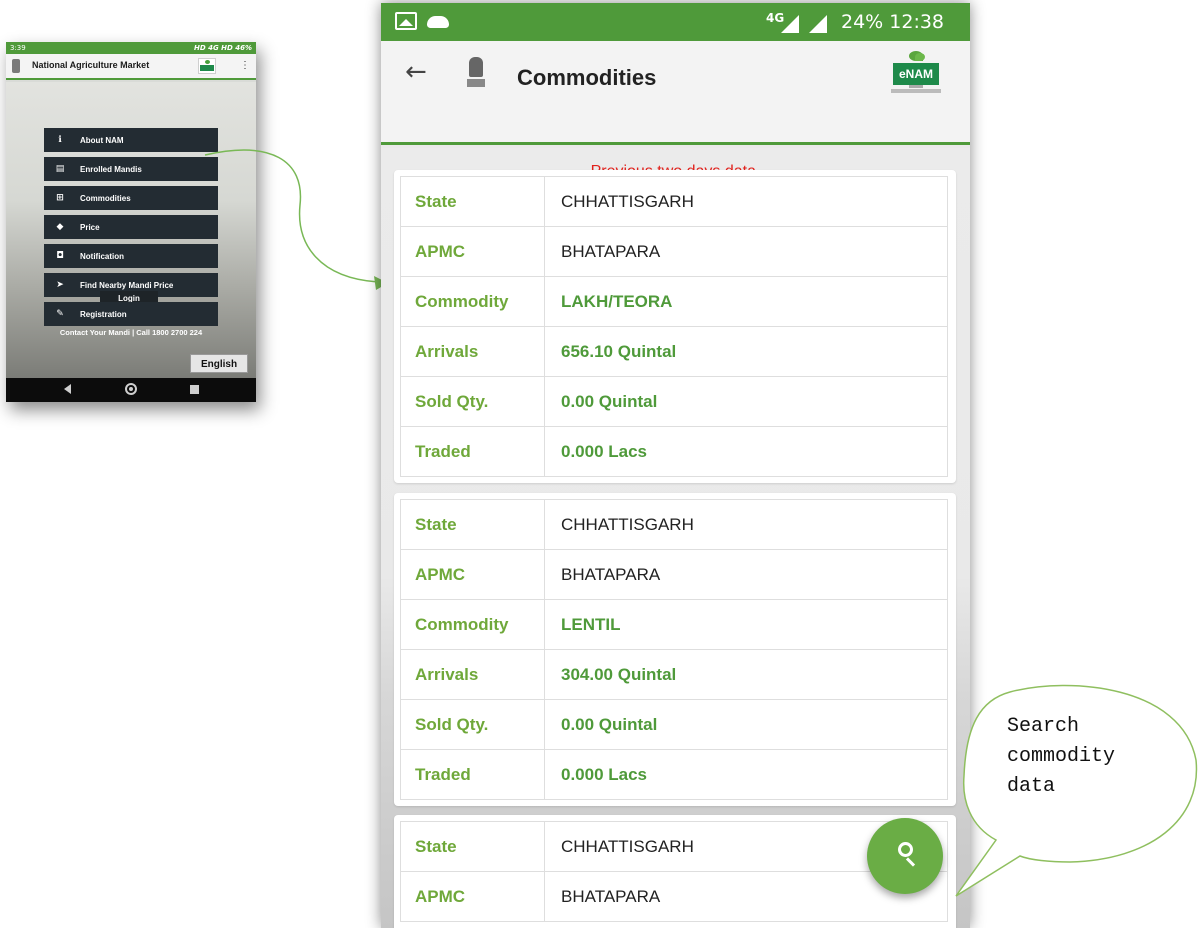  Describe the element at coordinates (916, 74) in the screenshot. I see `enam-logo: eNAM` at that location.